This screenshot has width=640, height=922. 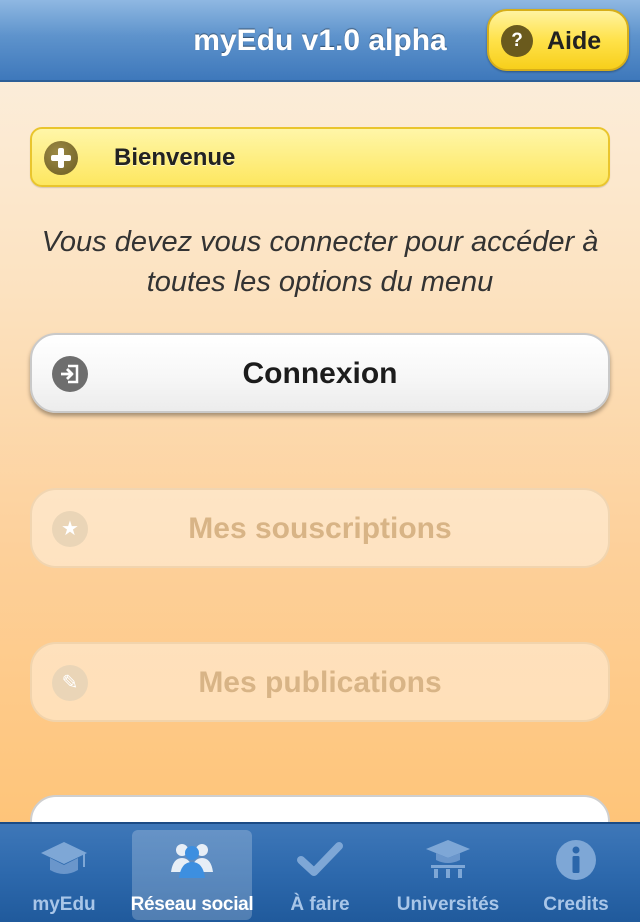 What do you see at coordinates (574, 41) in the screenshot?
I see `help-button-label: Aide` at bounding box center [574, 41].